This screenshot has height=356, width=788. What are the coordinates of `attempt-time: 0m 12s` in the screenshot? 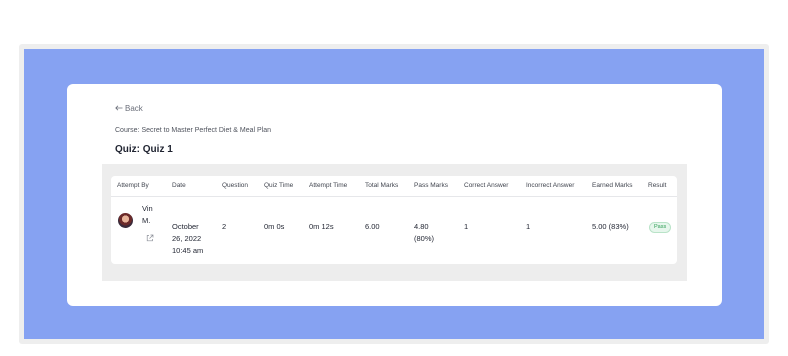 It's located at (321, 226).